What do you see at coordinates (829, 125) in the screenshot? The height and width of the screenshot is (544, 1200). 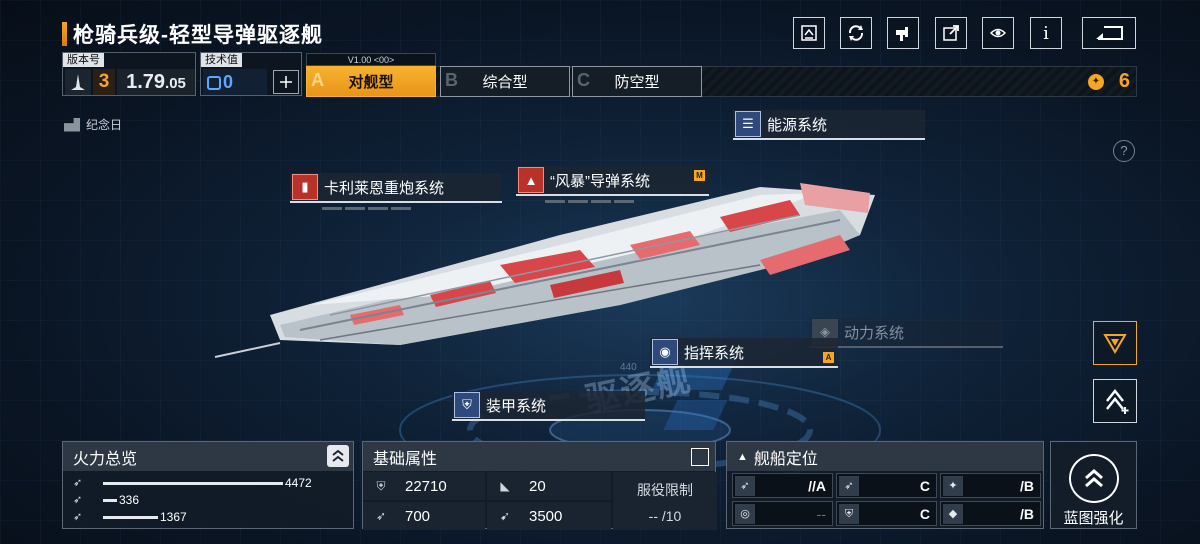 I see `system-energy: ☰ 能源系统` at bounding box center [829, 125].